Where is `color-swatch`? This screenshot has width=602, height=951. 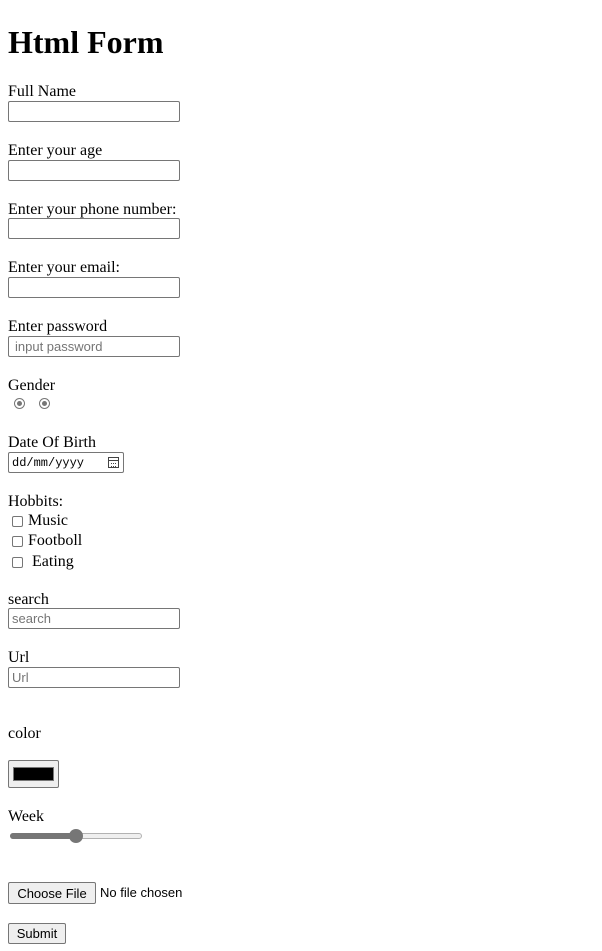 color-swatch is located at coordinates (33, 774).